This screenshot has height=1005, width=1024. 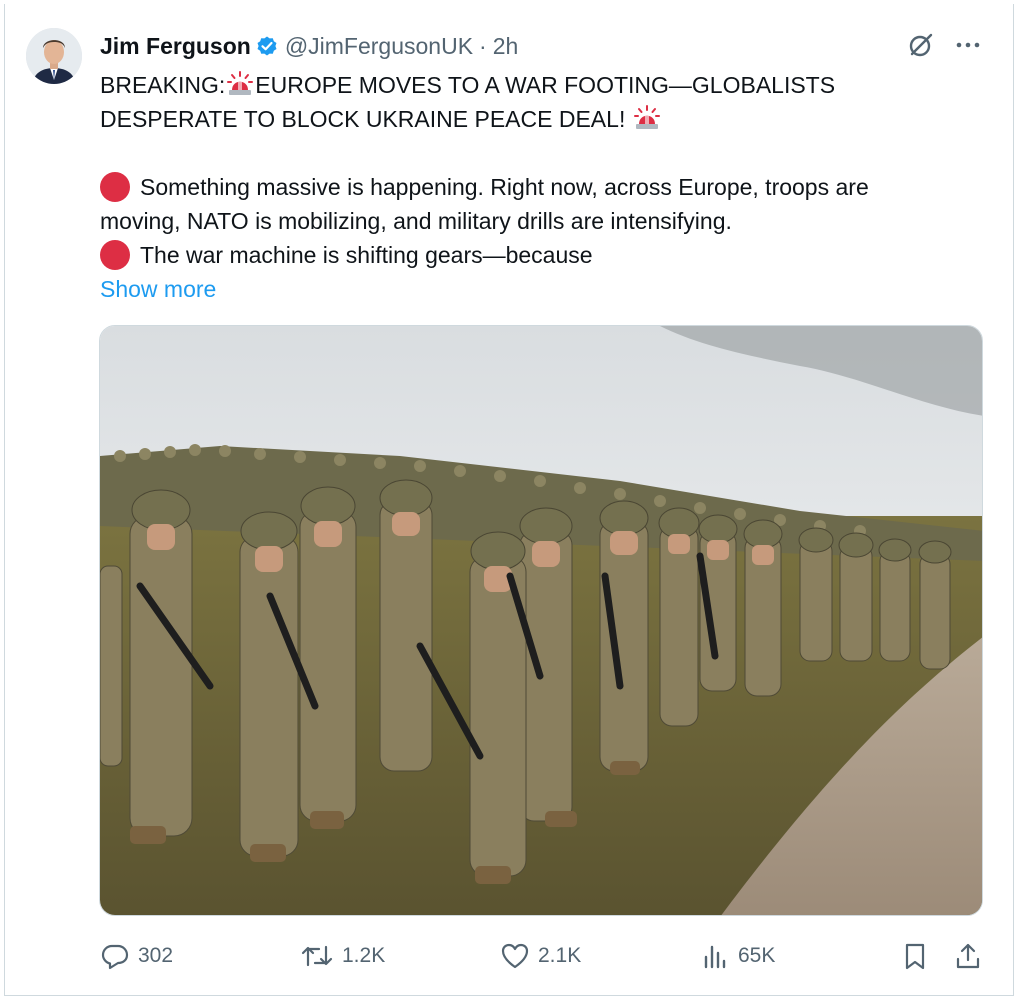 What do you see at coordinates (317, 956) in the screenshot?
I see `repost-icon` at bounding box center [317, 956].